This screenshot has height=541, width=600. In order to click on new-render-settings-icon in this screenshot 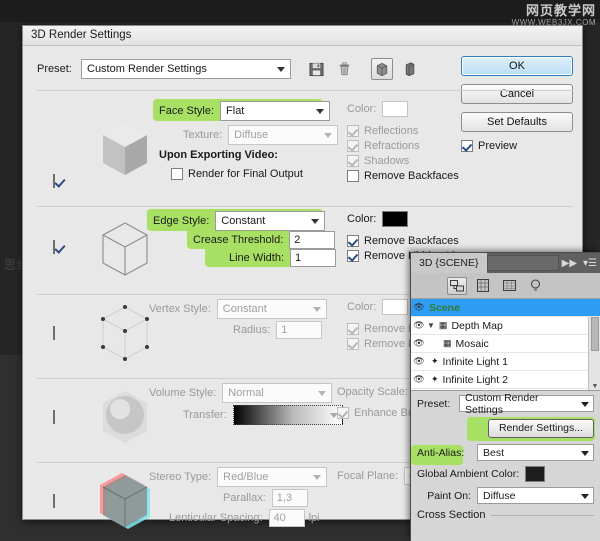, I will do `click(382, 69)`.